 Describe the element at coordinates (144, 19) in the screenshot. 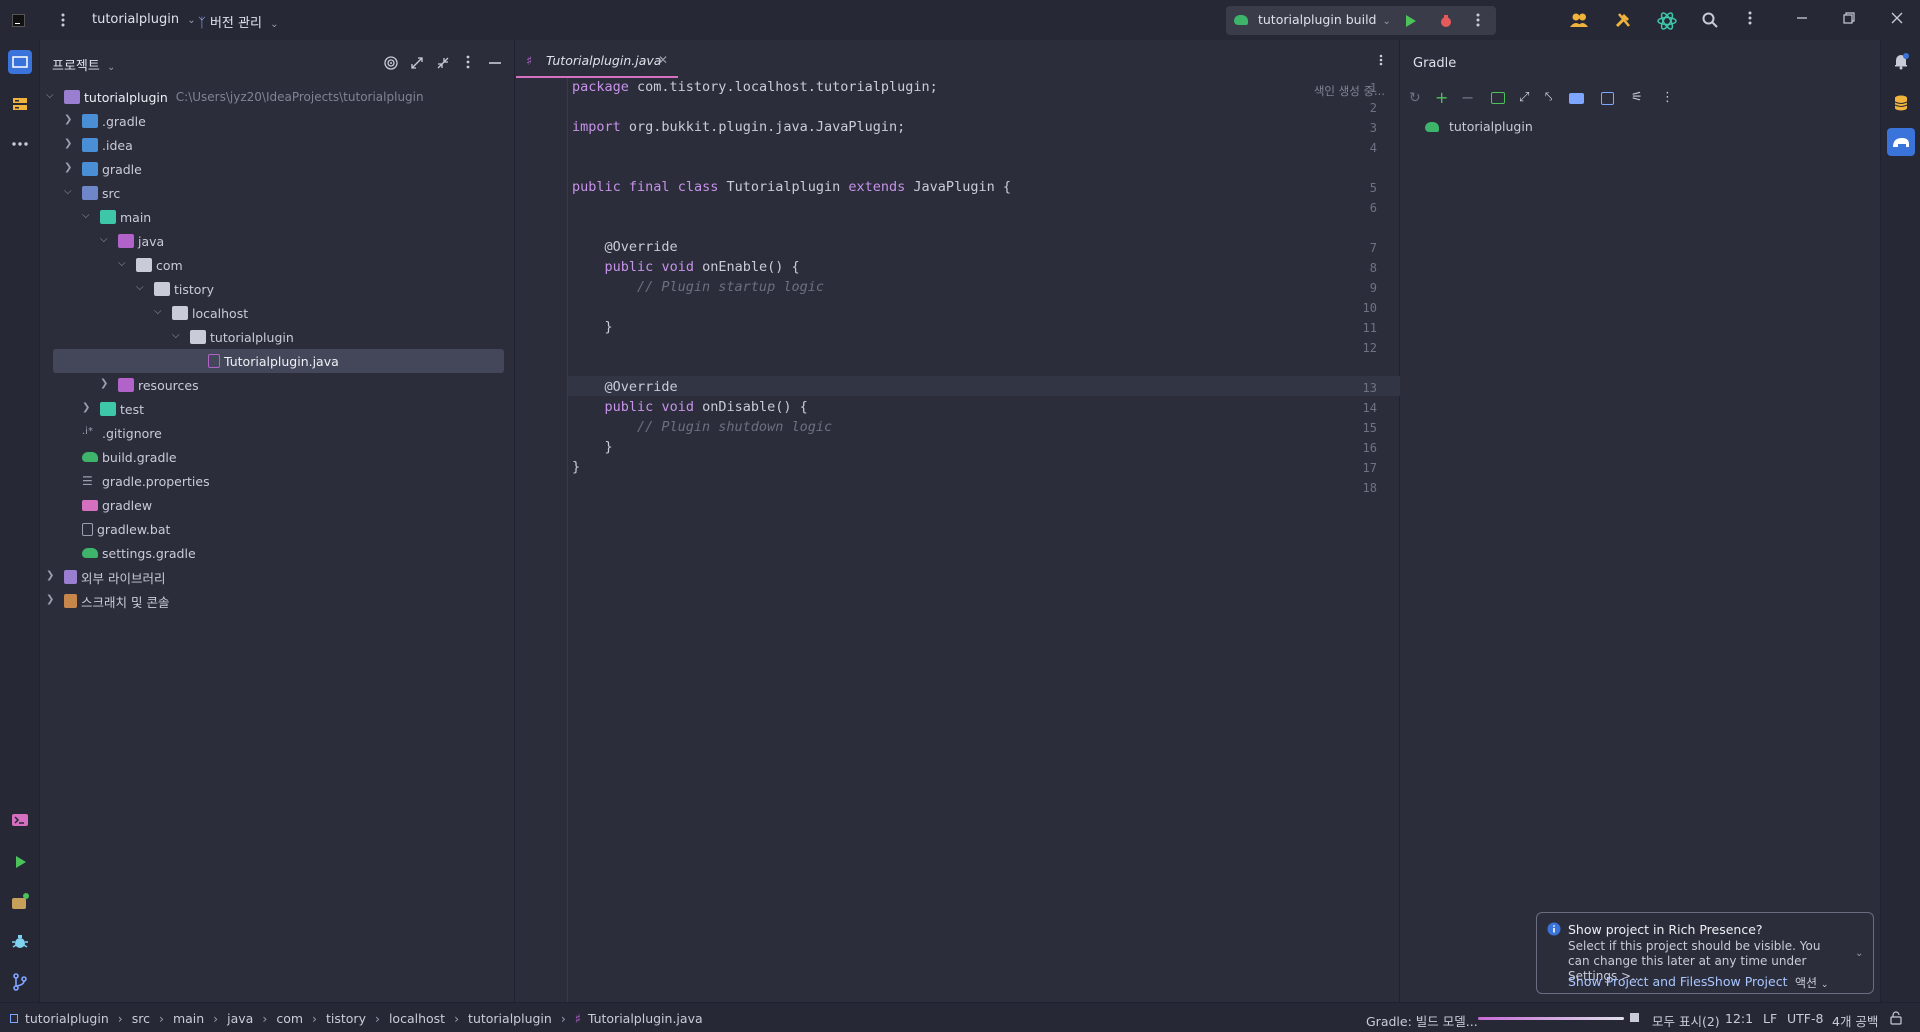

I see `project-switcher: tutorialplugin ⌄` at that location.